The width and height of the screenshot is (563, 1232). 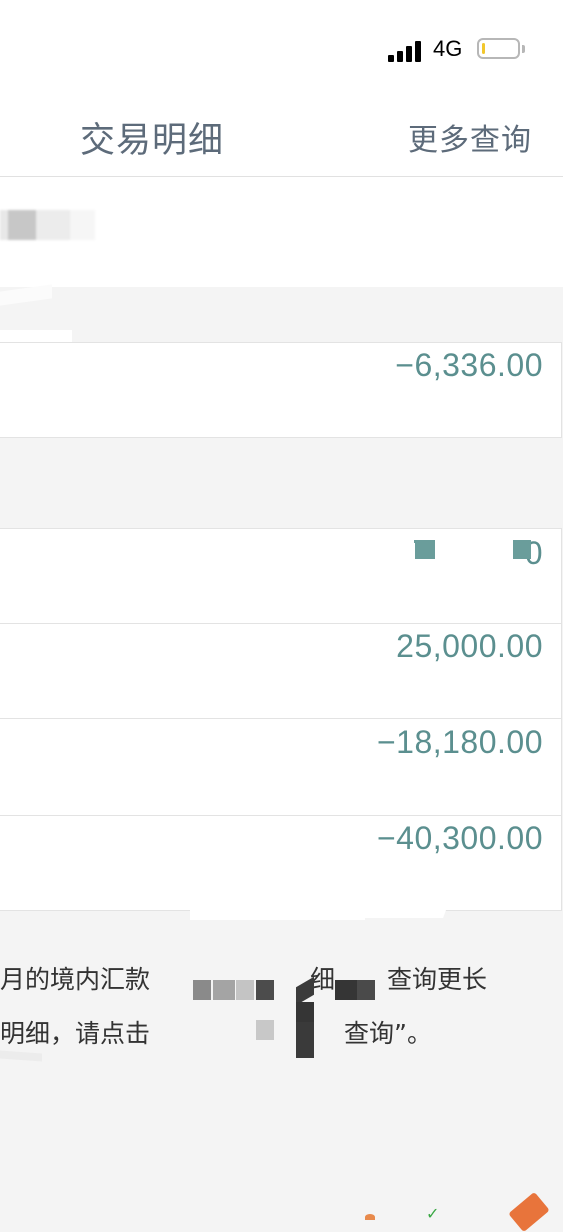 What do you see at coordinates (459, 838) in the screenshot?
I see `transaction-amount: −40,300.00` at bounding box center [459, 838].